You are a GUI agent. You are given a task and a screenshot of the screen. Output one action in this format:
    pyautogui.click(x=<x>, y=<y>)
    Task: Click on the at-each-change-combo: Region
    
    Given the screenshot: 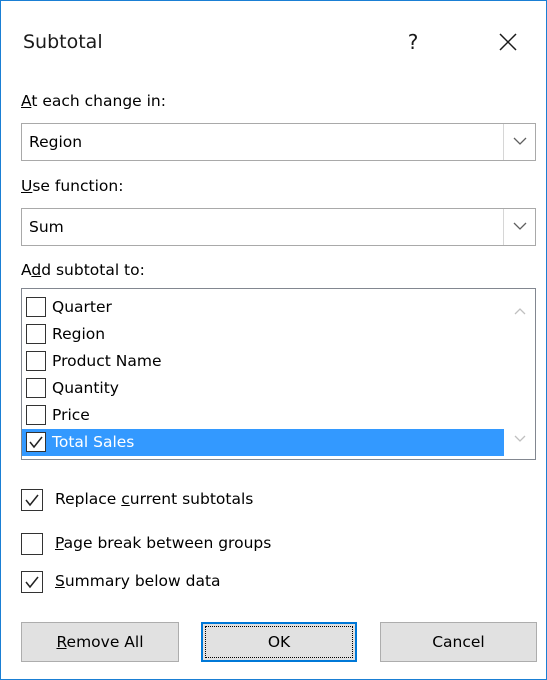 What is the action you would take?
    pyautogui.click(x=278, y=142)
    